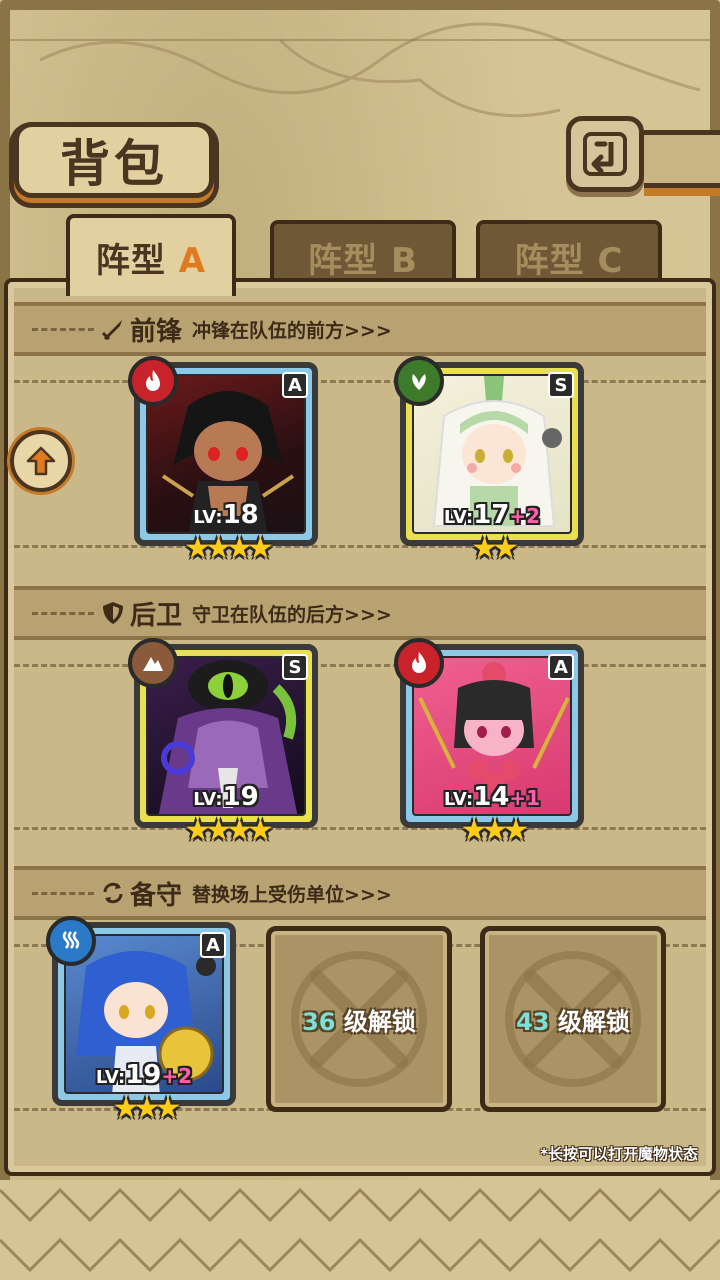 Image resolution: width=720 pixels, height=1280 pixels. Describe the element at coordinates (156, 895) in the screenshot. I see `section-title: 备守` at that location.